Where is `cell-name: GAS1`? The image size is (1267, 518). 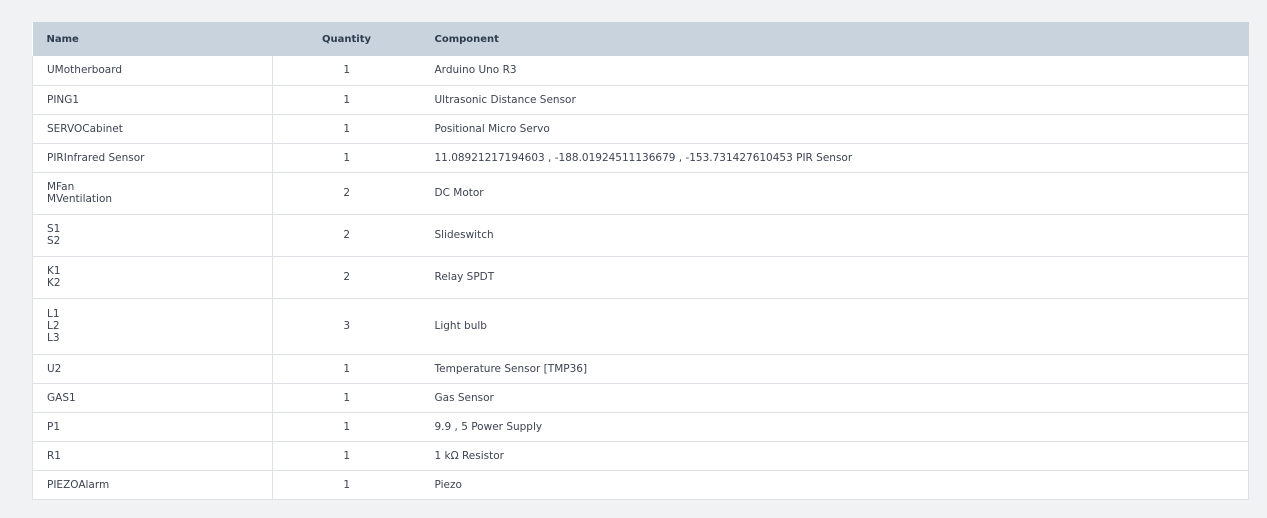
cell-name: GAS1 is located at coordinates (152, 397).